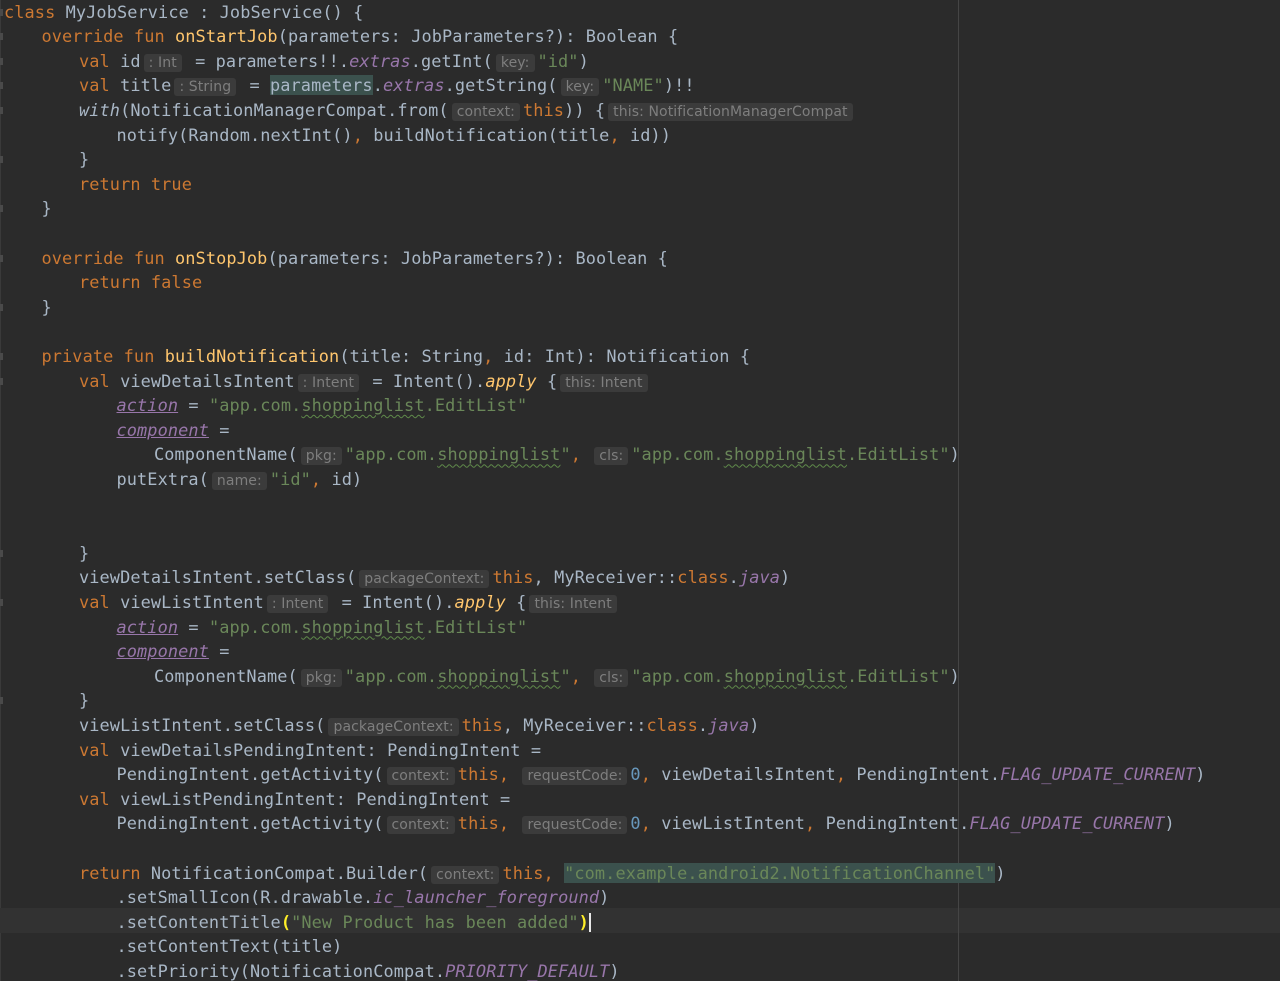 The height and width of the screenshot is (981, 1280). Describe the element at coordinates (250, 774) in the screenshot. I see `code-token: PendingIntent.getActivity(` at that location.